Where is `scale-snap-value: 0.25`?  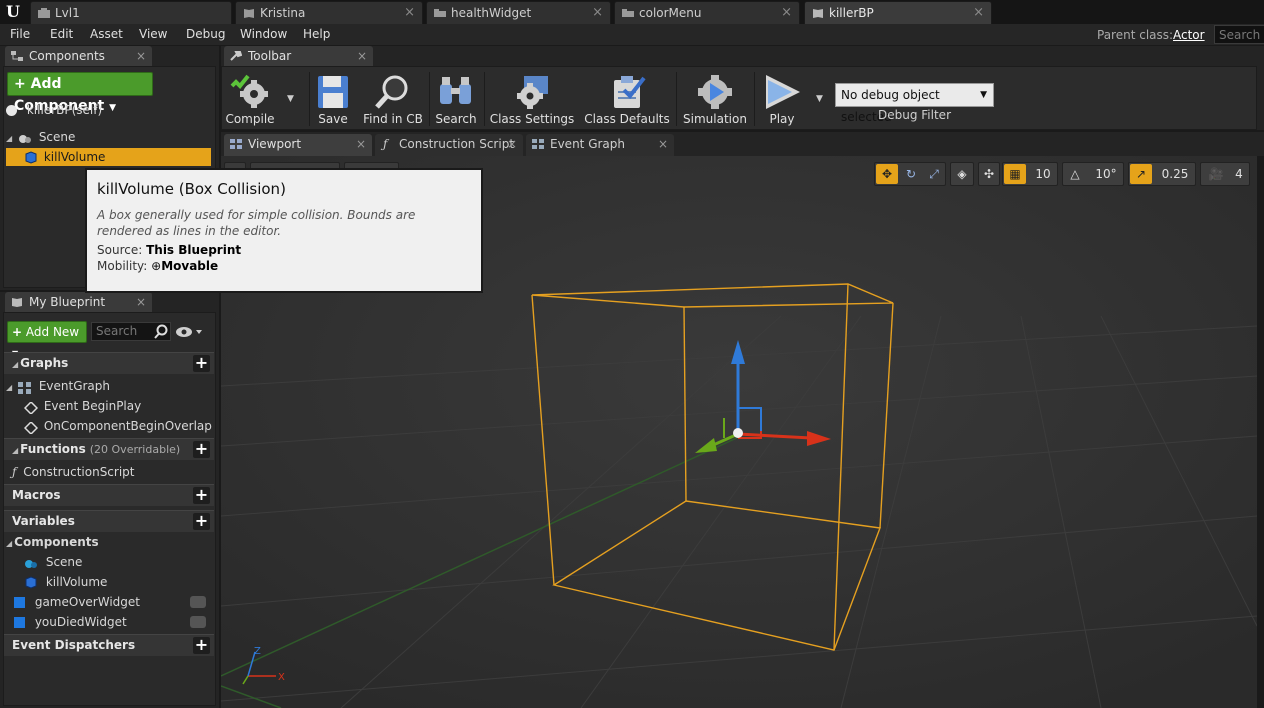
scale-snap-value: 0.25 is located at coordinates (1175, 174).